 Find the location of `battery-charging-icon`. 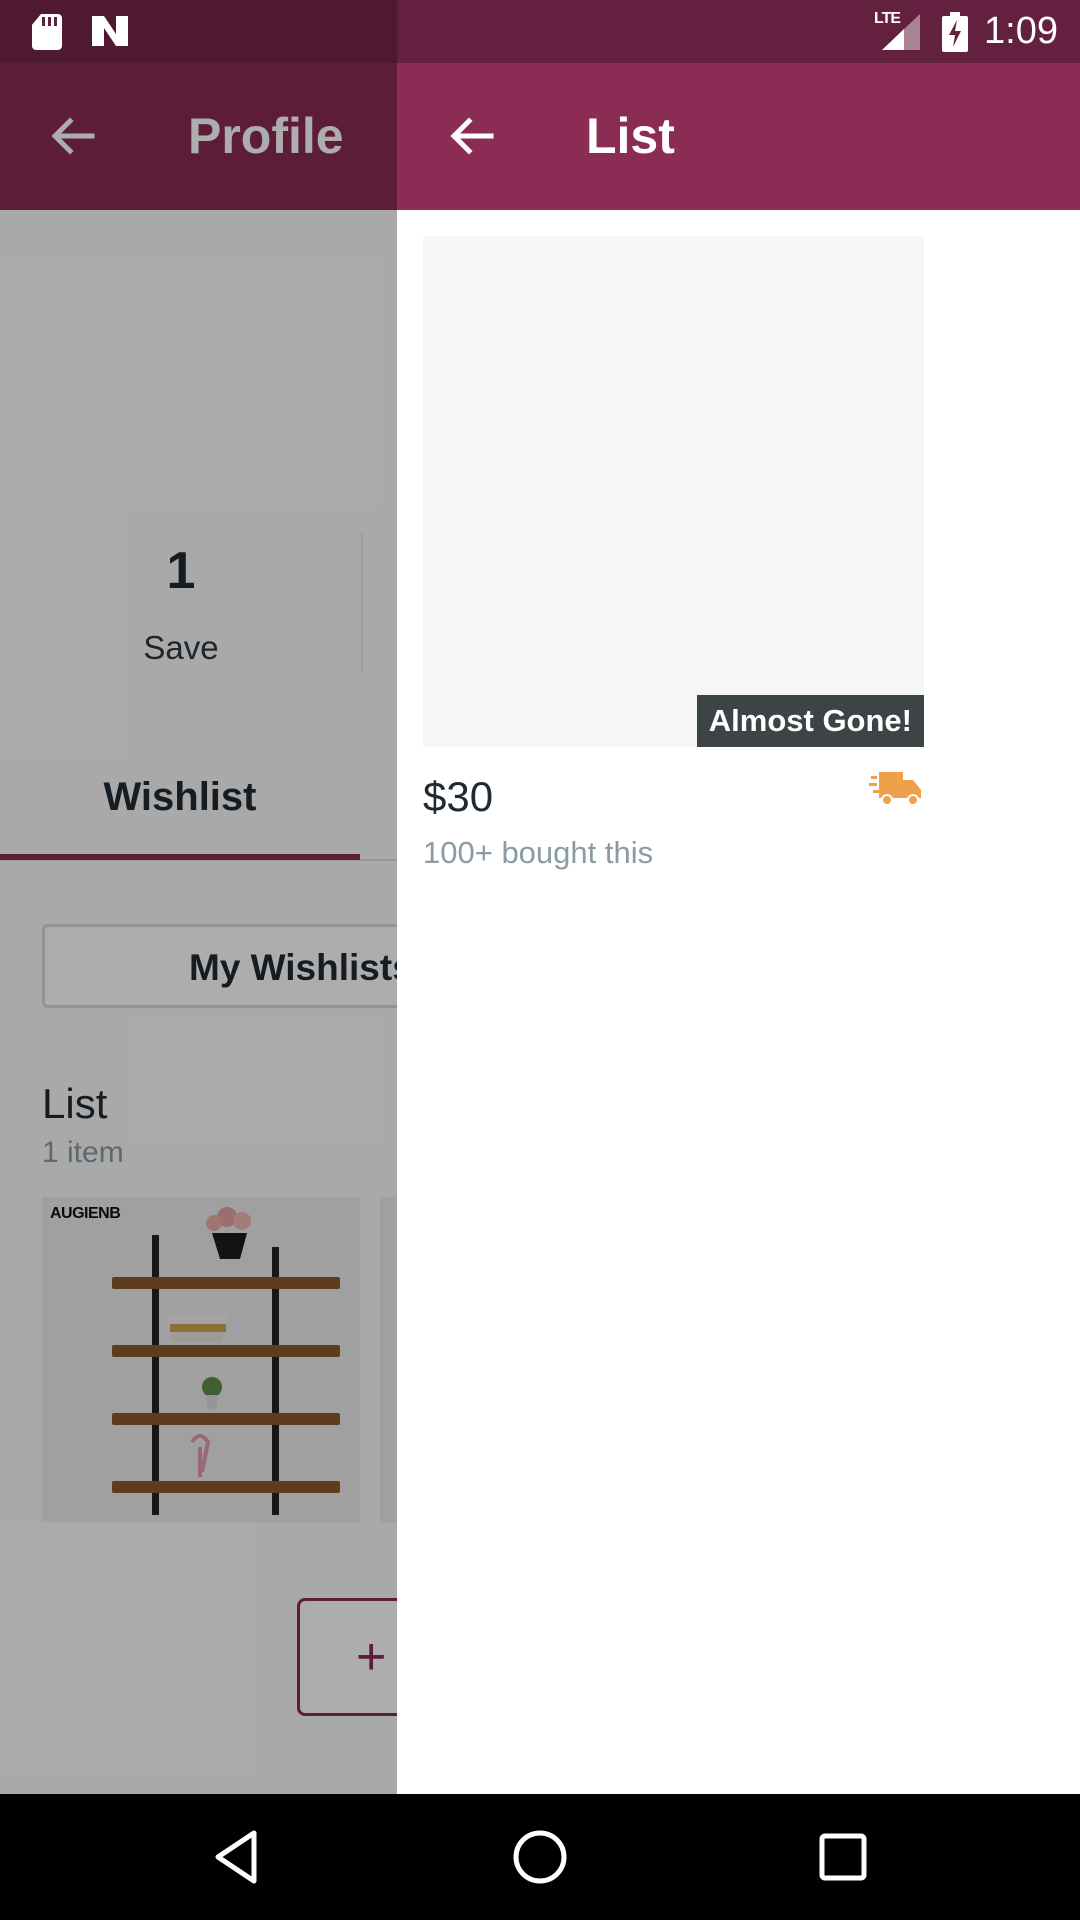

battery-charging-icon is located at coordinates (955, 32).